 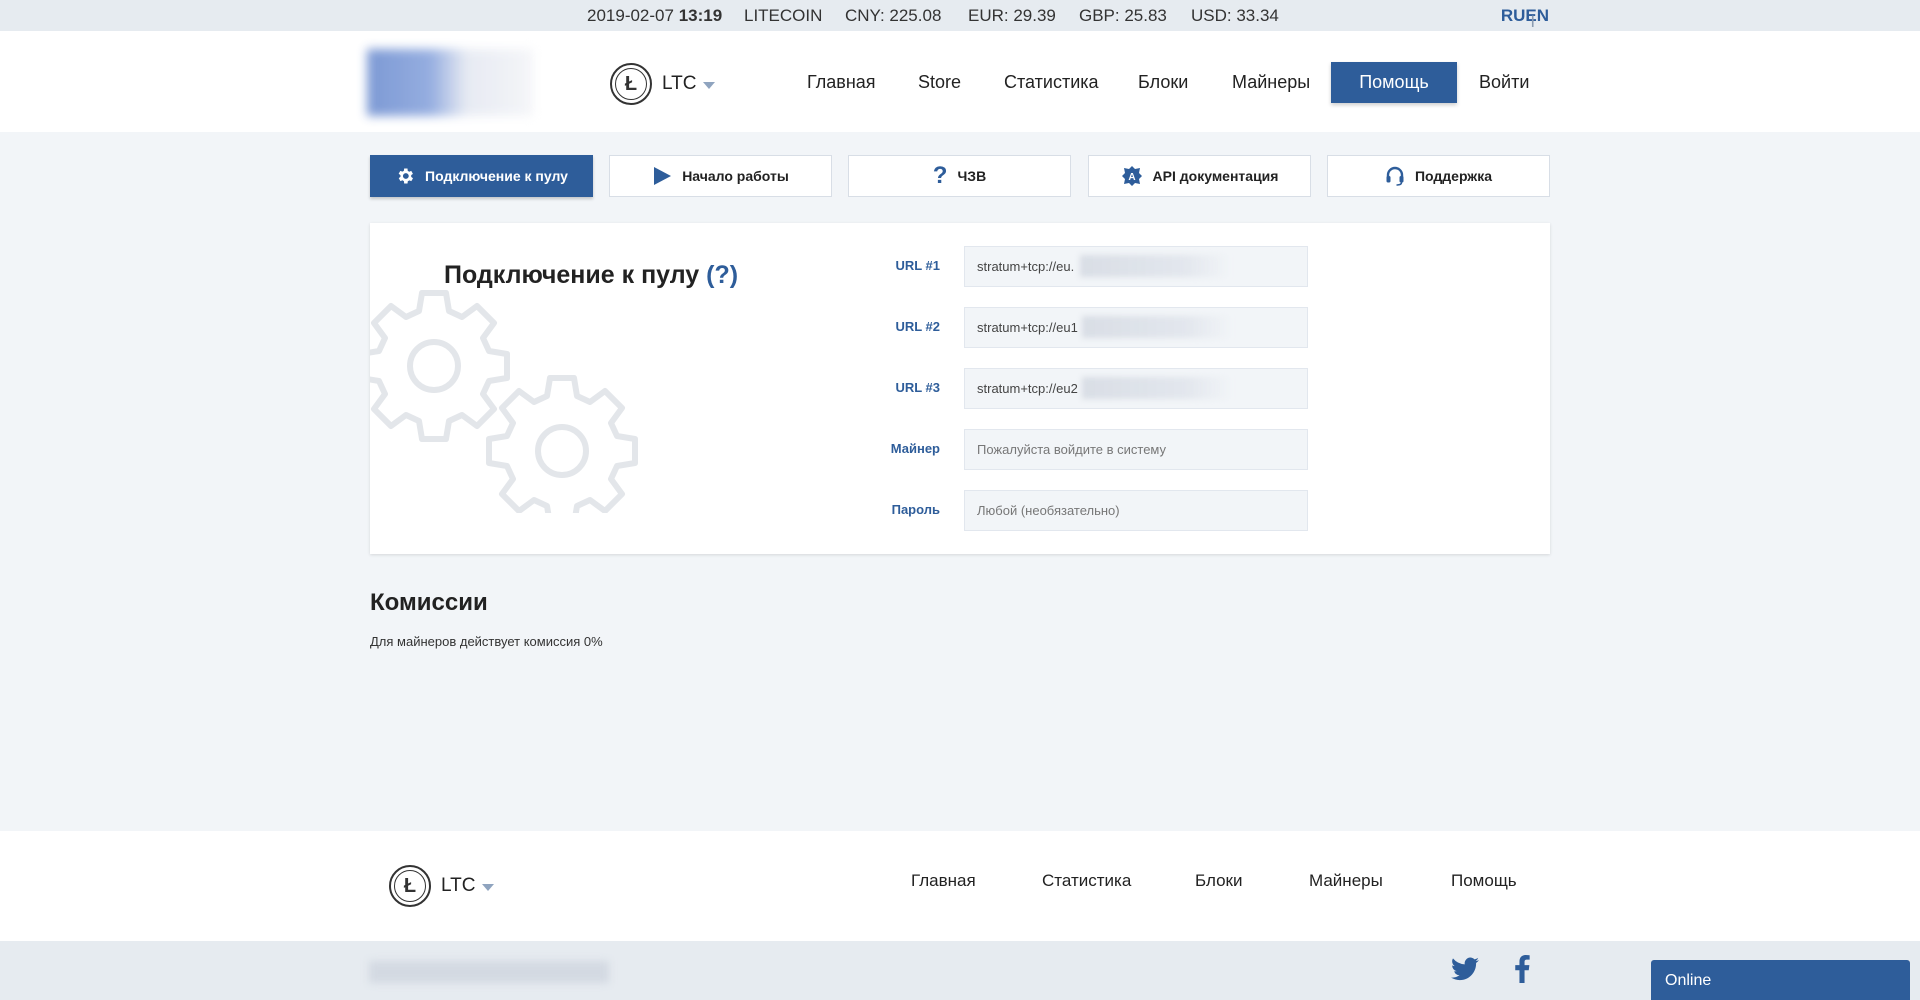 I want to click on site-logo, so click(x=450, y=82).